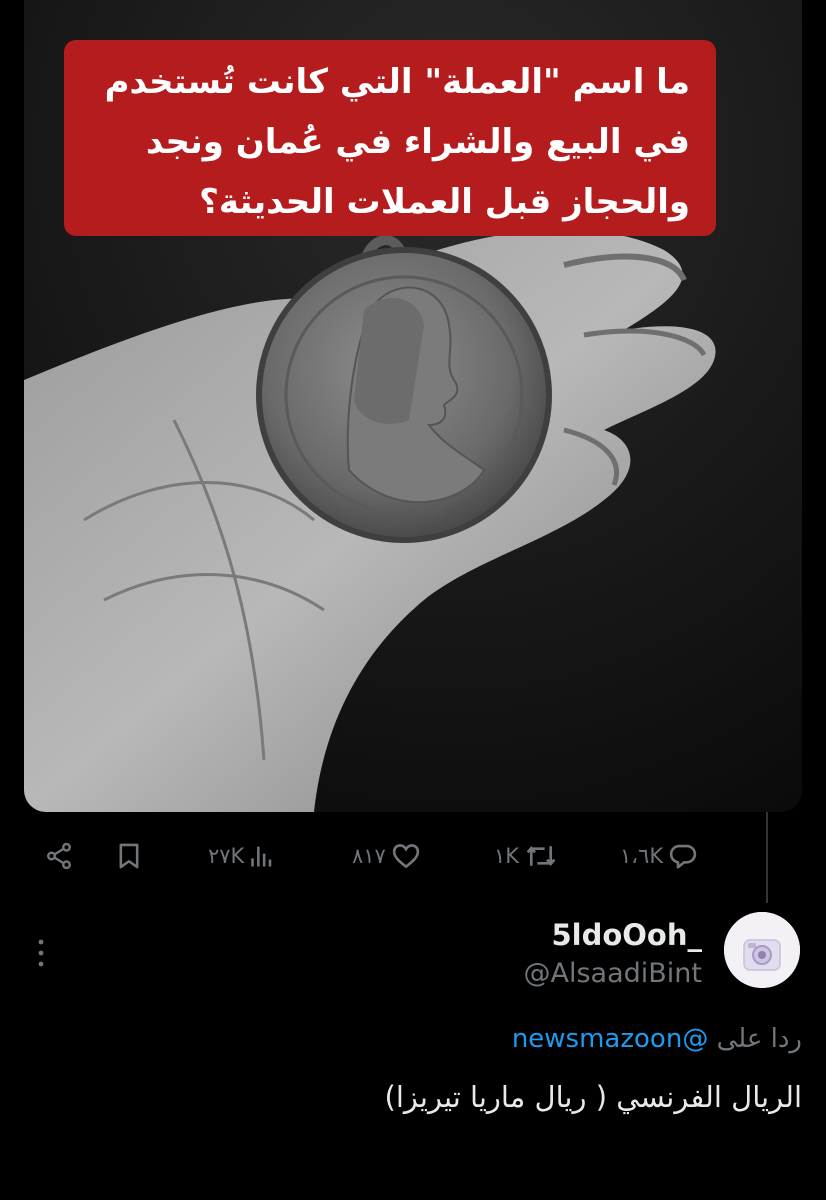 This screenshot has height=1200, width=826. I want to click on reply-count: ١،٦K, so click(642, 856).